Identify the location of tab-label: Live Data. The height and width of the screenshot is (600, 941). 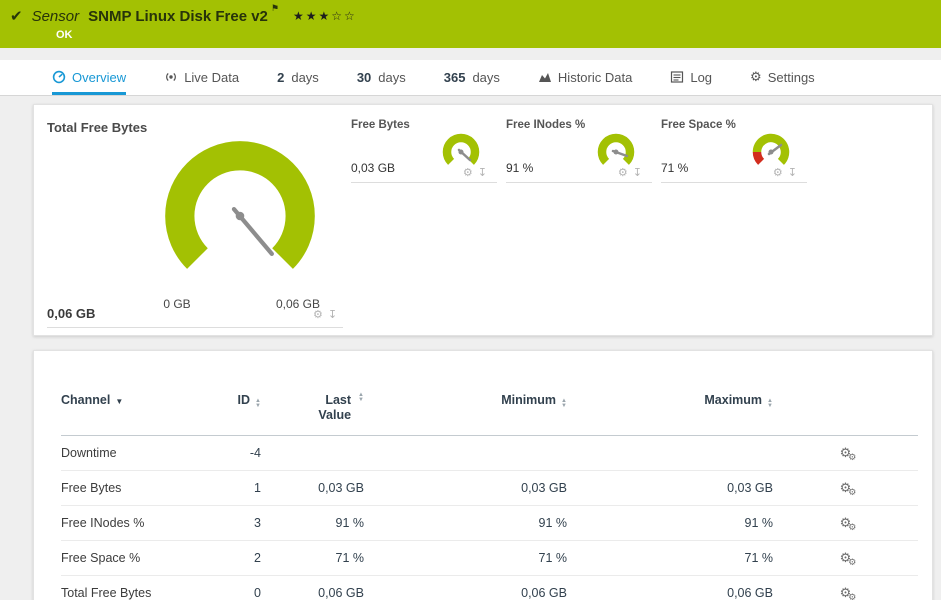
(212, 77).